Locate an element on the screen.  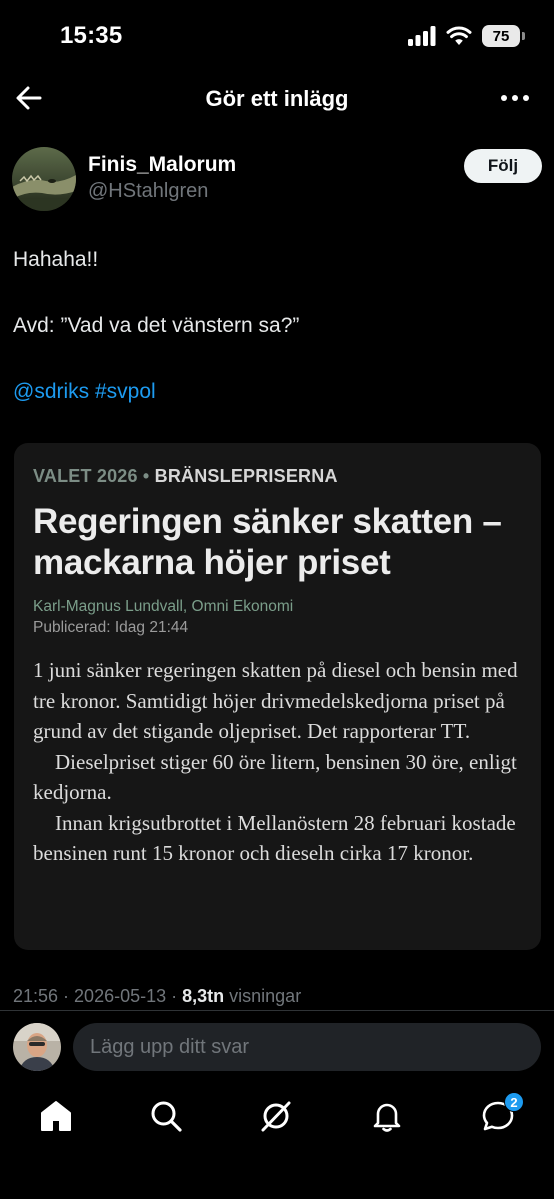
more-horizontal-icon is located at coordinates (515, 98).